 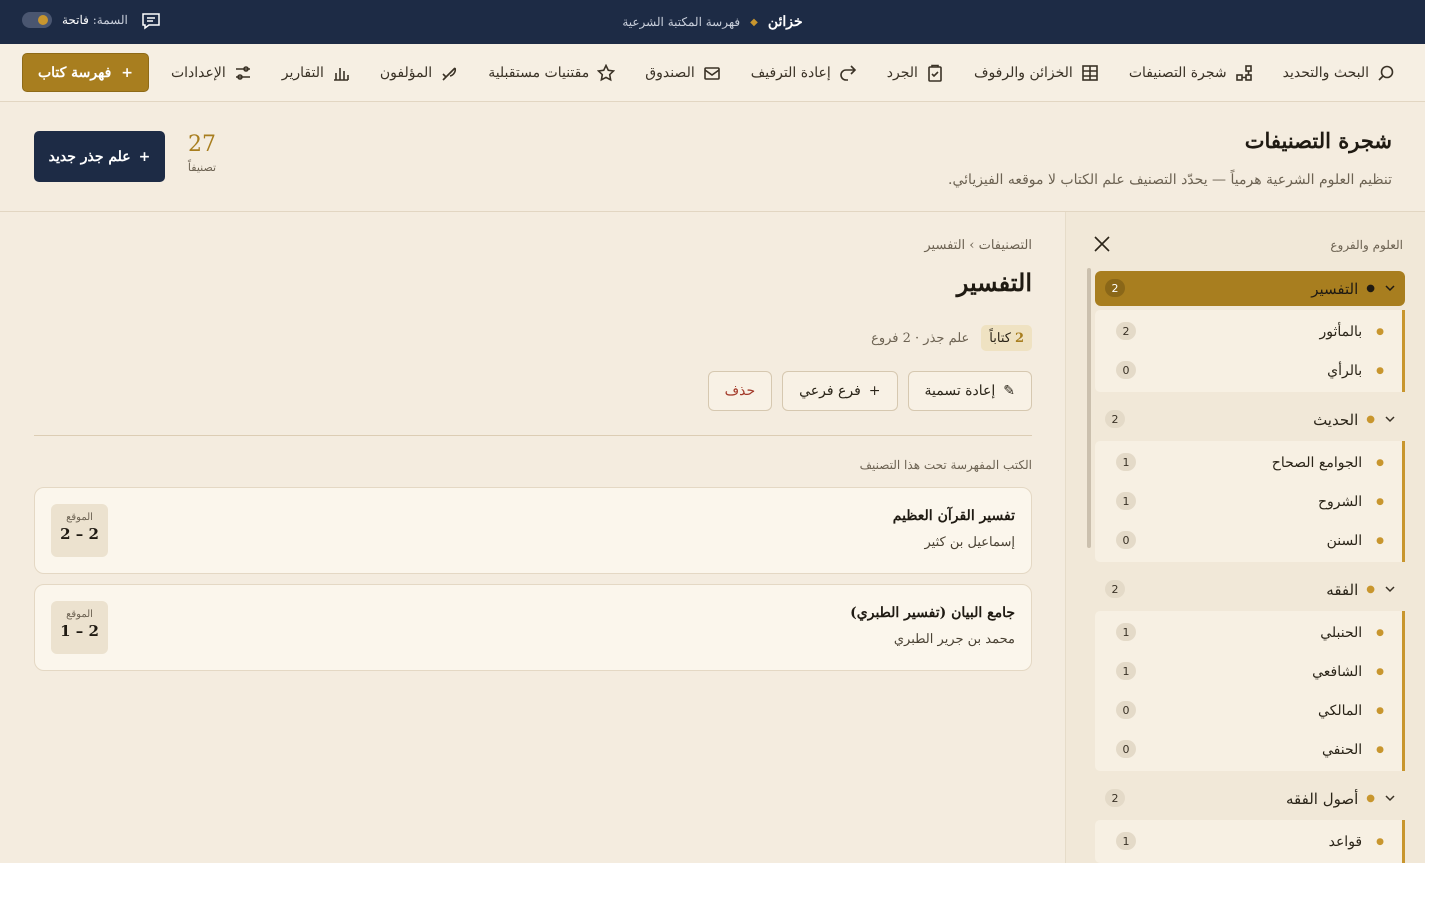 I want to click on tree-node: ● التفسير 2, so click(x=1250, y=288).